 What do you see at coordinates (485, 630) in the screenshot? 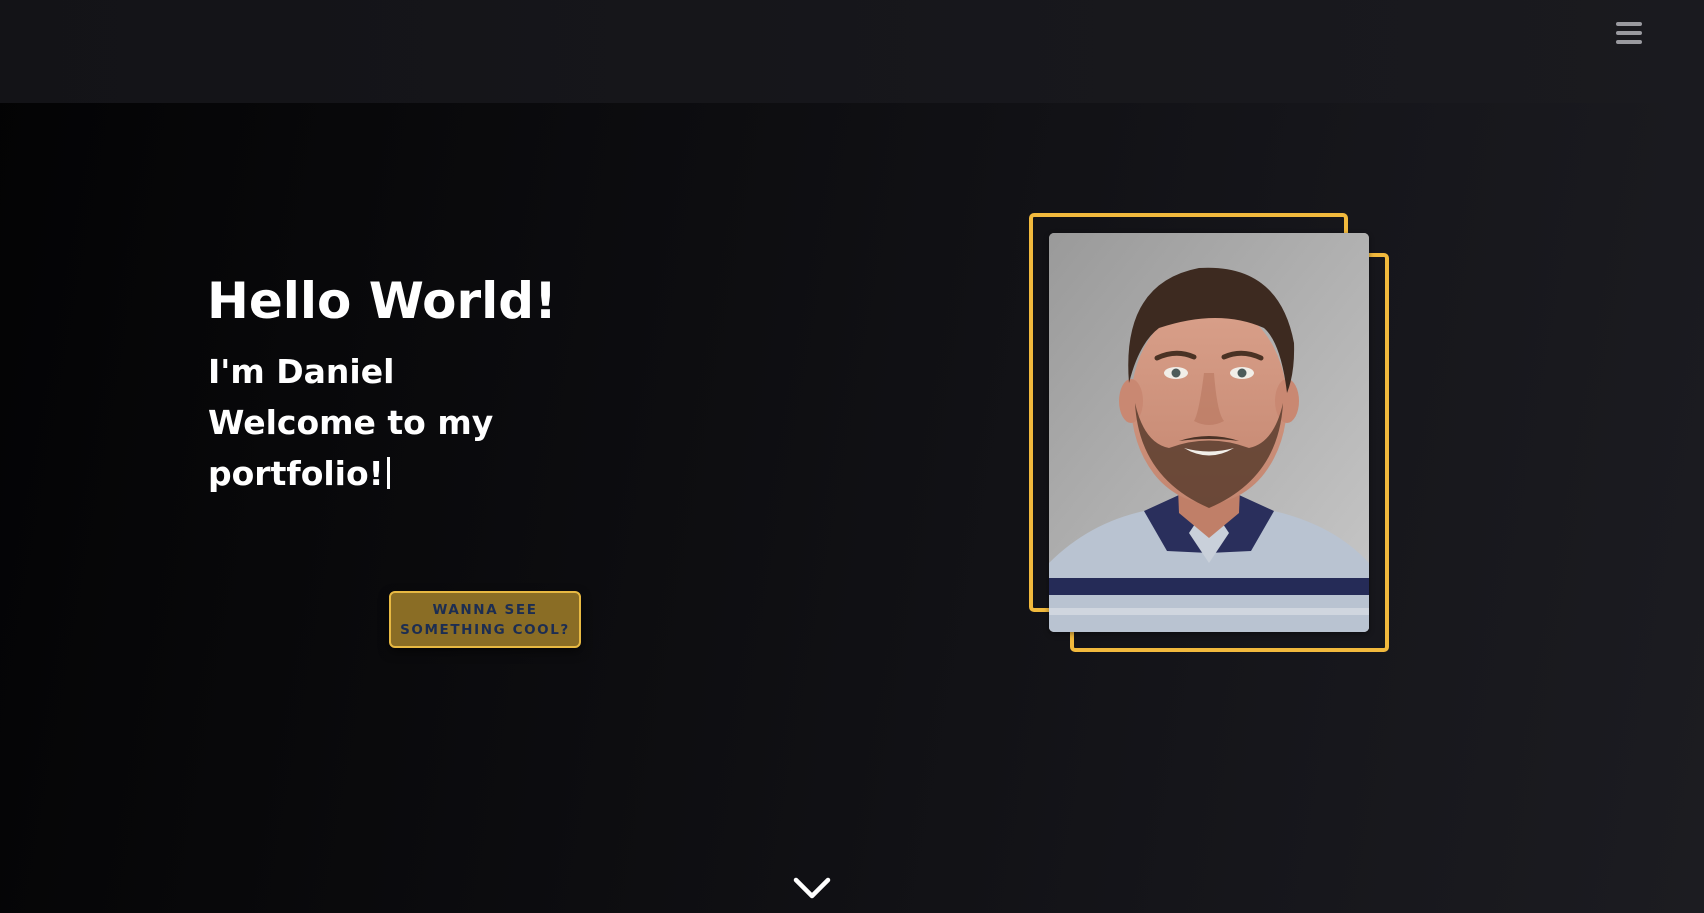
I see `cta-label-line-2: SOMETHING COOL?` at bounding box center [485, 630].